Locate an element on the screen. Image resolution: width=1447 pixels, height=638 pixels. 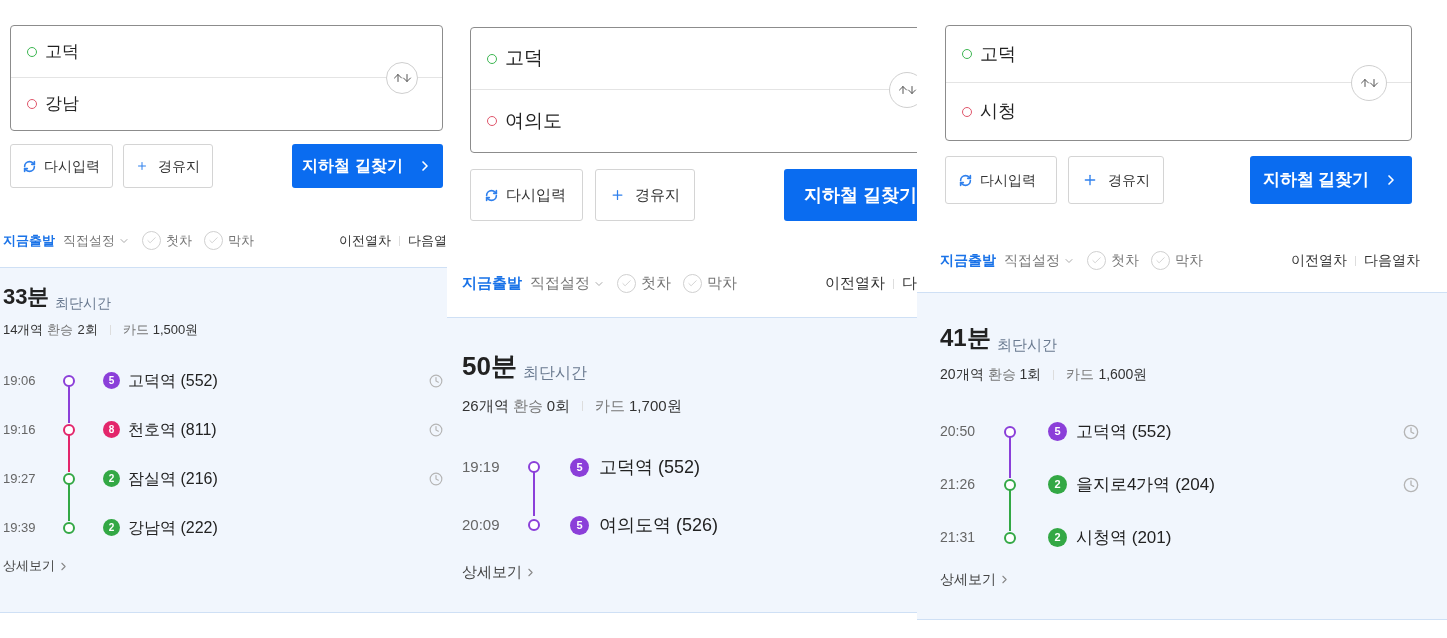
departure-time: 19:06 is located at coordinates (20, 380).